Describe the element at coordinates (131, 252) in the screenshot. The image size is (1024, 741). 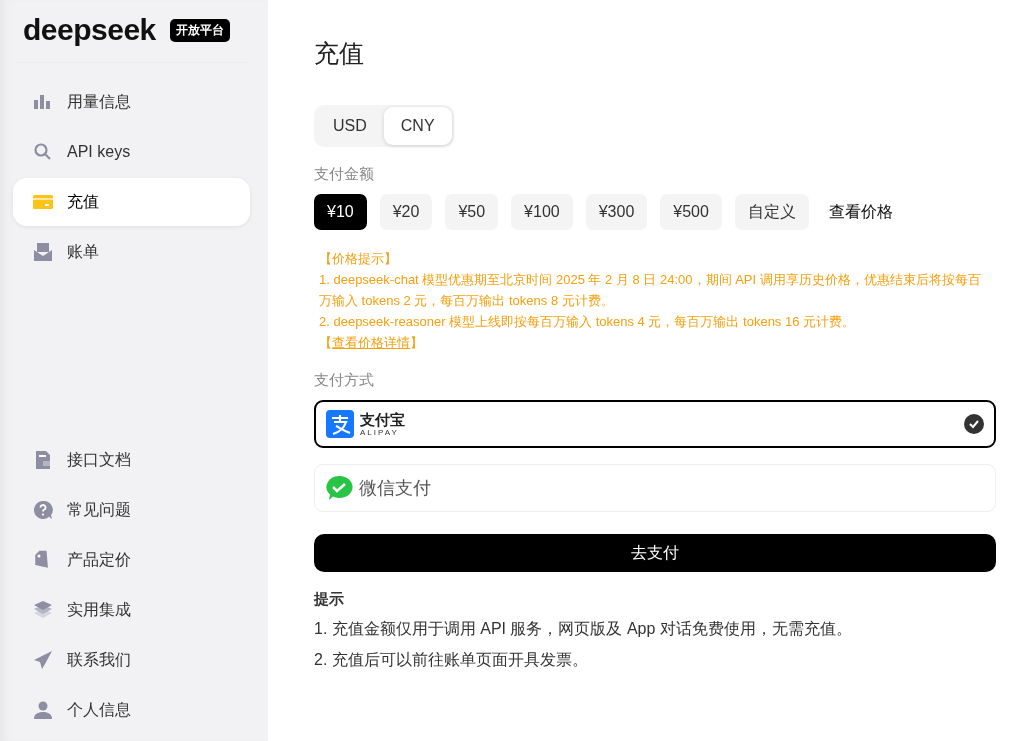
I see `sidebar-item: 账单` at that location.